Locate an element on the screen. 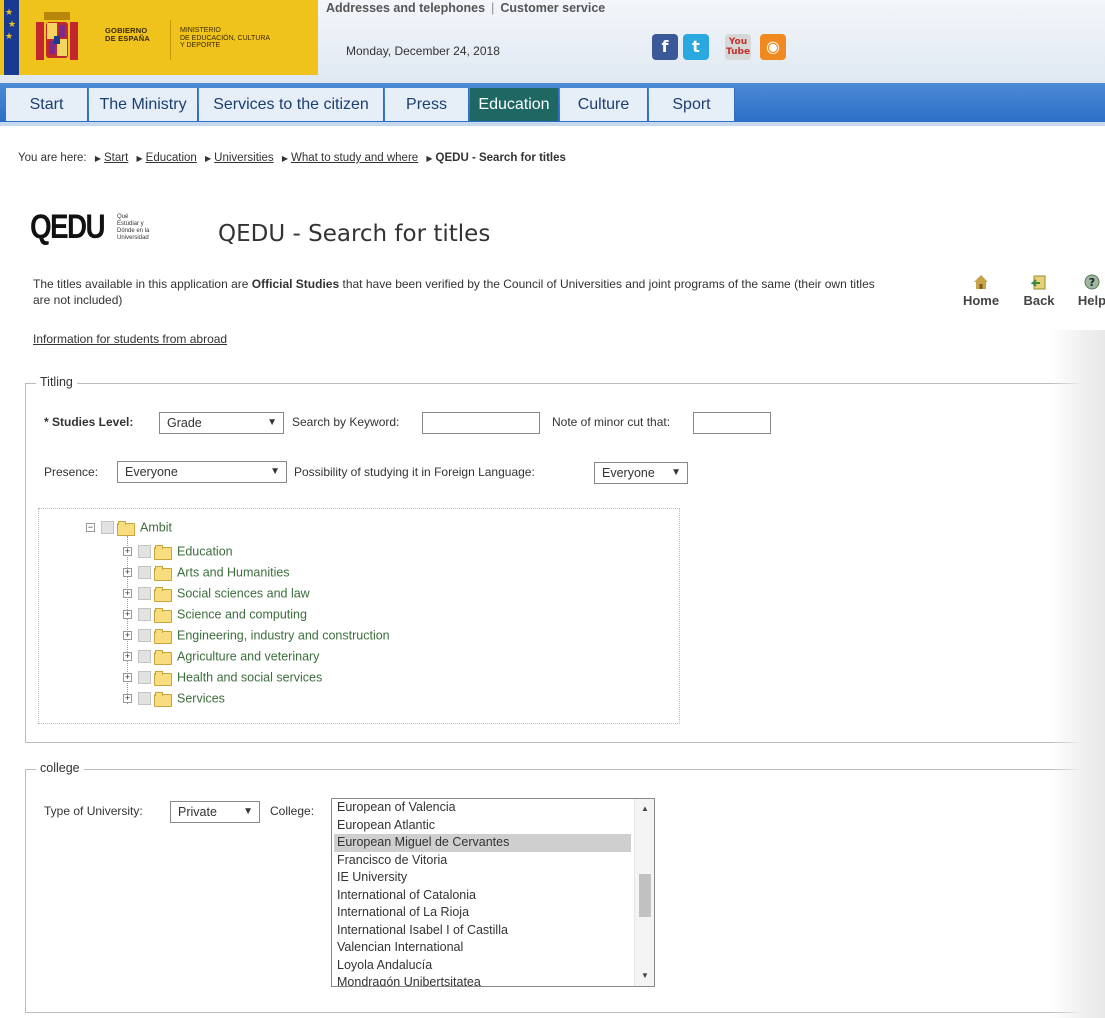  scroll-down-icon: ▼ is located at coordinates (644, 975).